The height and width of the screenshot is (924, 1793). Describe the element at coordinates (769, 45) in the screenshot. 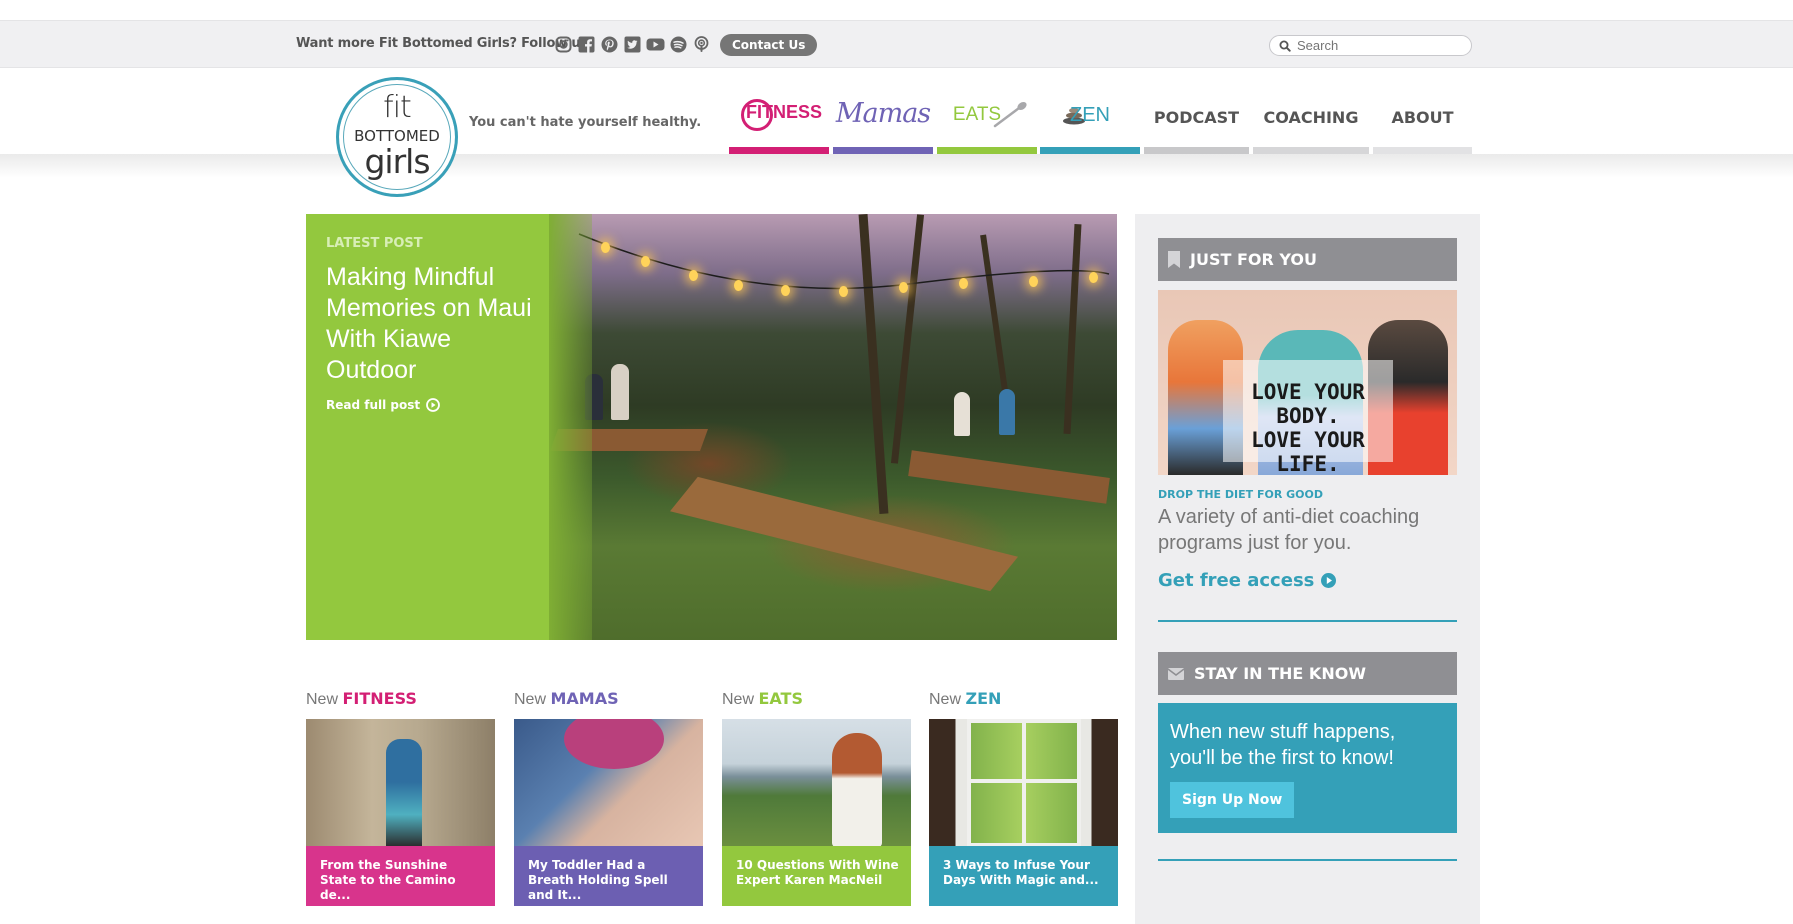

I see `contact-us-button: Contact Us` at that location.